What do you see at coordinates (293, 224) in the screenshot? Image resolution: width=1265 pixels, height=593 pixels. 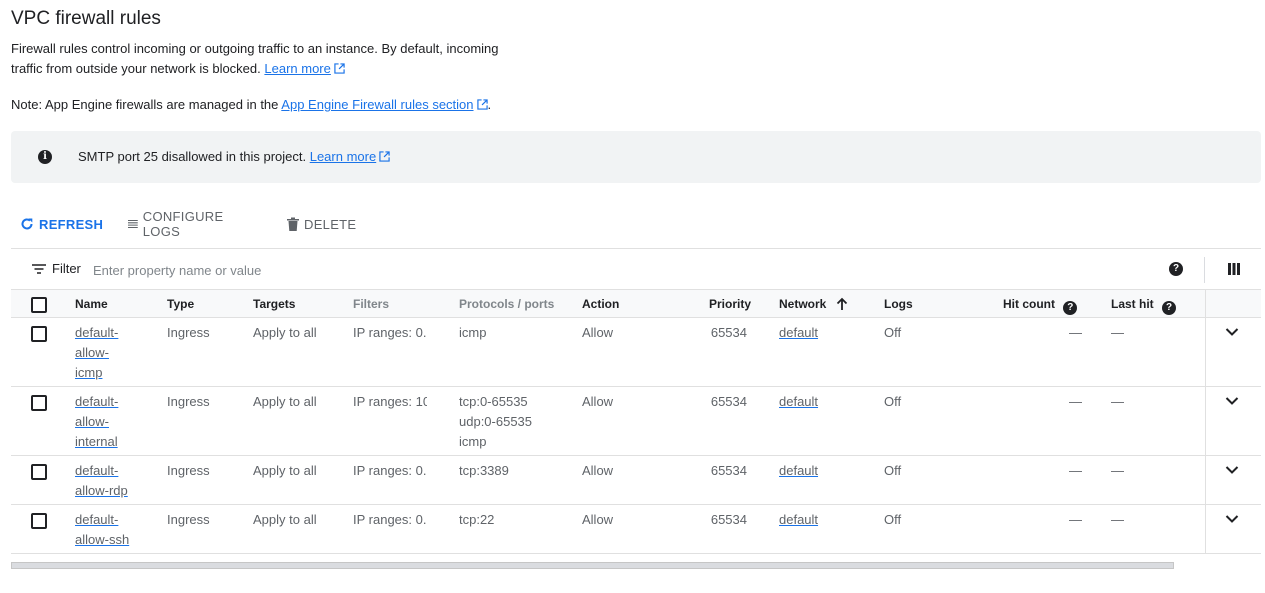 I see `trash-icon` at bounding box center [293, 224].